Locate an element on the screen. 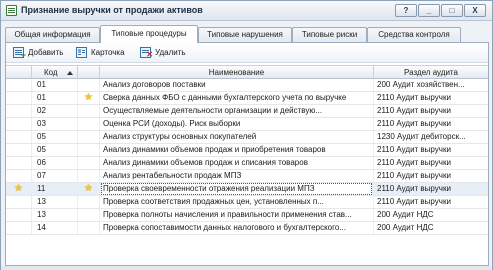 Image resolution: width=493 pixels, height=270 pixels. tab-typical-procedures: Типовые процедуры is located at coordinates (149, 34).